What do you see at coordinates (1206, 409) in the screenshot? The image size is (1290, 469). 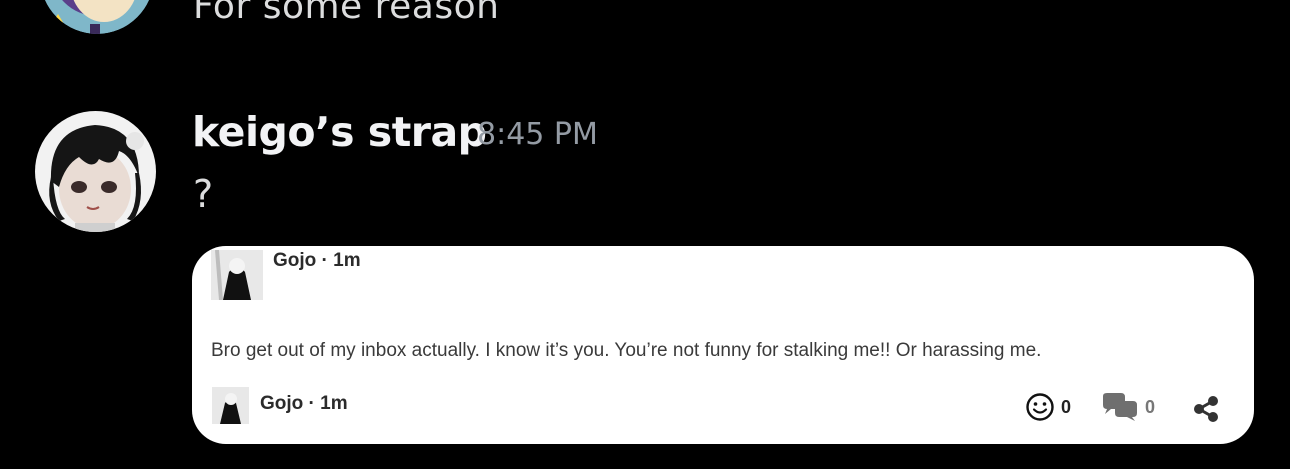 I see `share-icon` at bounding box center [1206, 409].